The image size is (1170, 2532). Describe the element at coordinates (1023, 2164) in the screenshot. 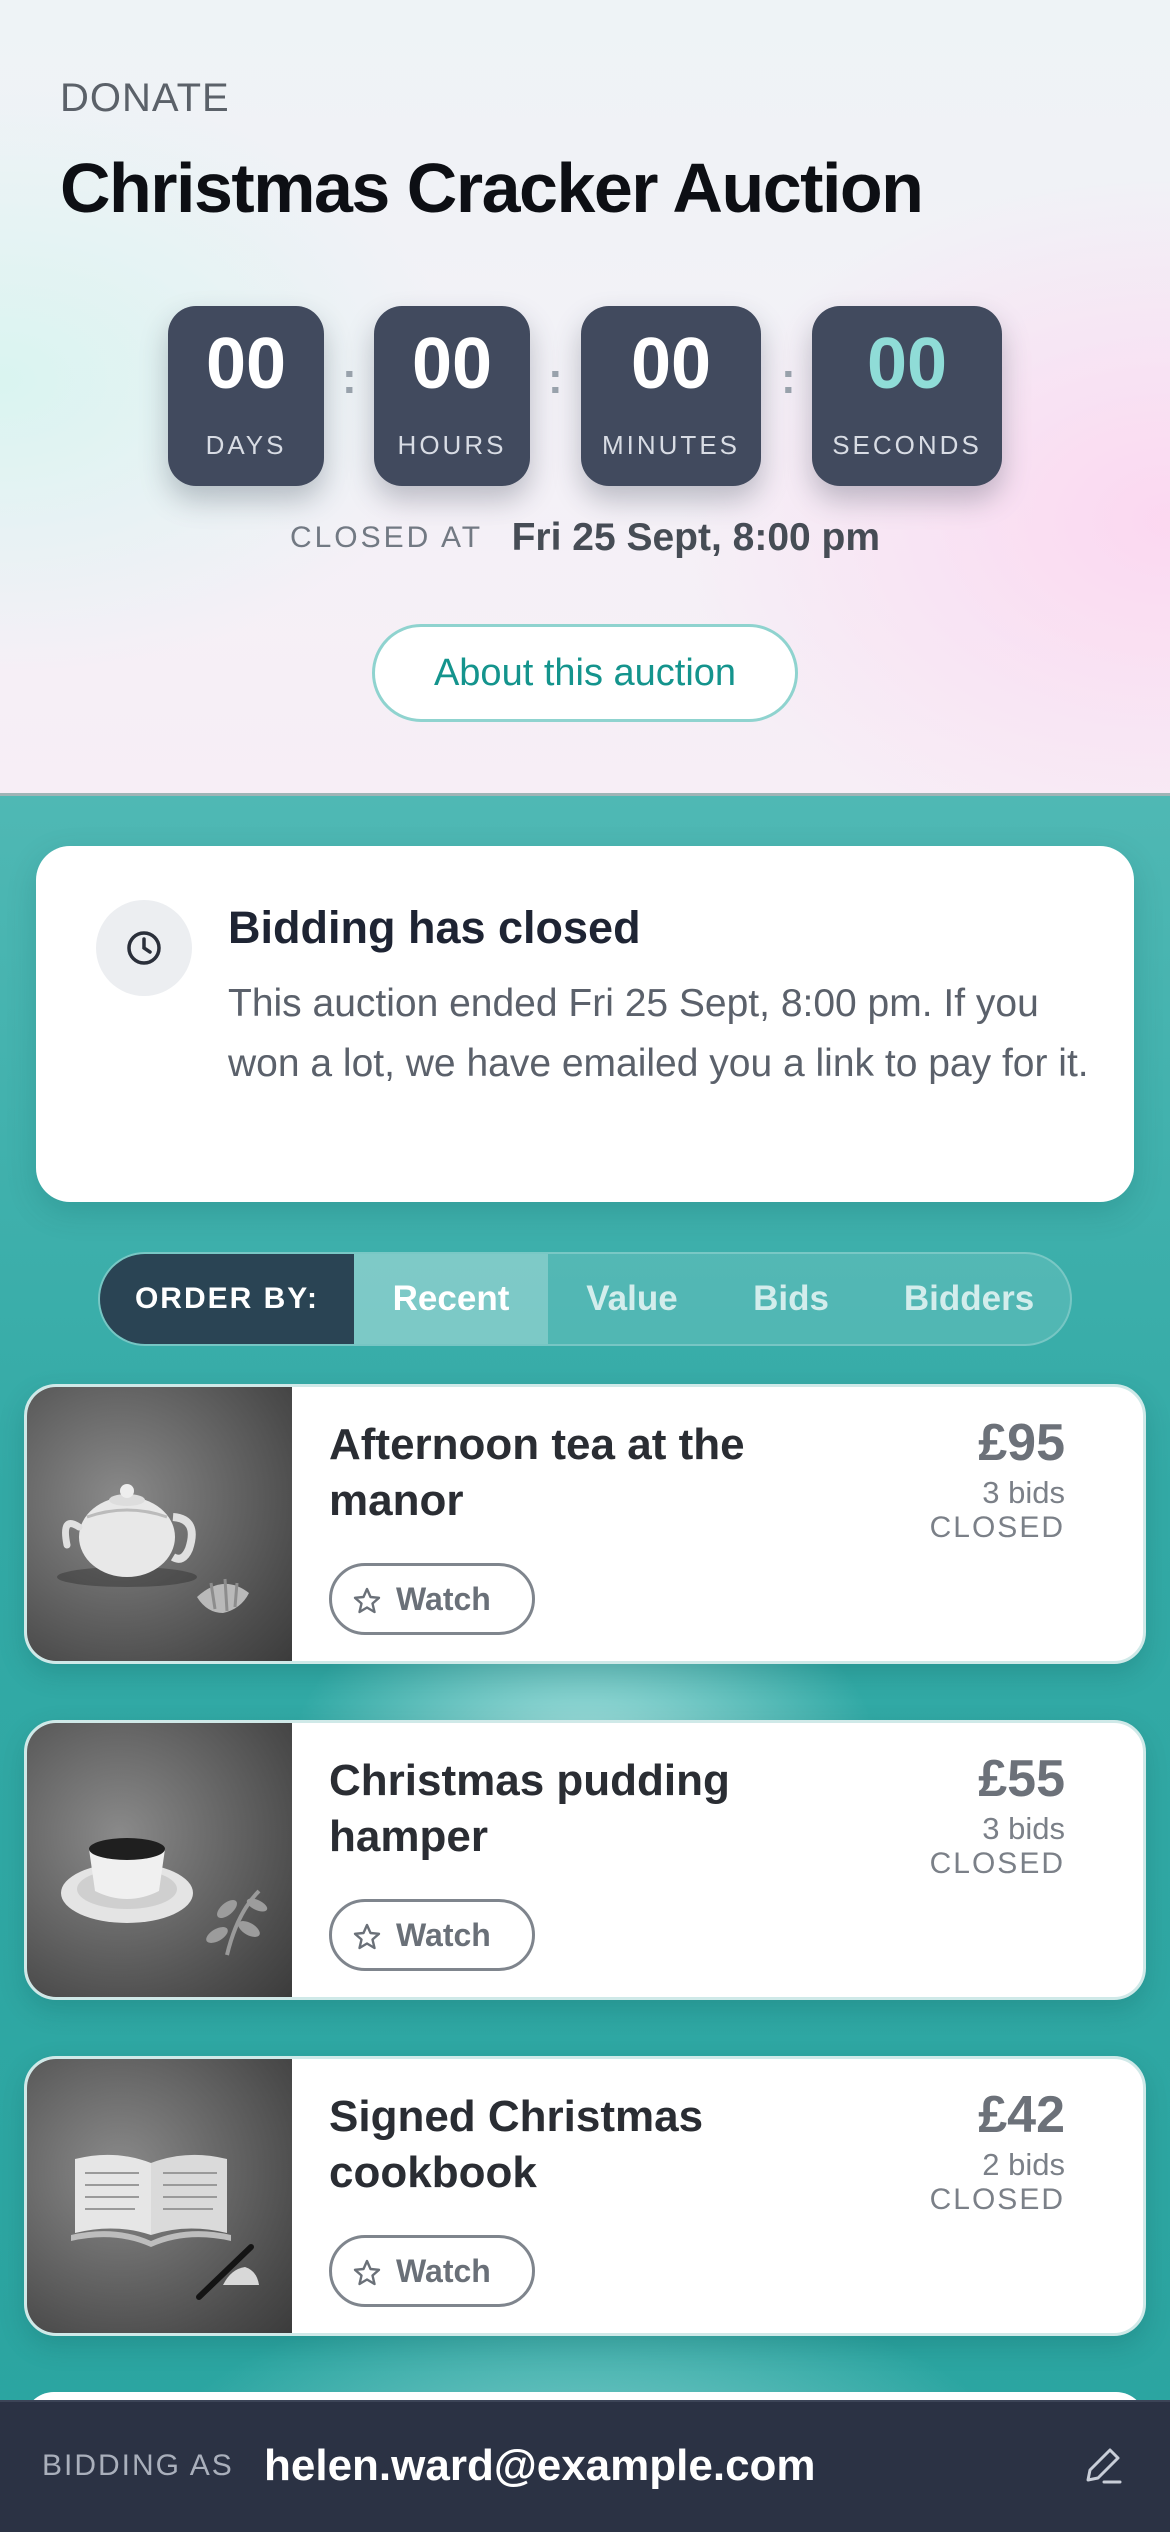

I see `lot-bid-count: 2 bids` at that location.